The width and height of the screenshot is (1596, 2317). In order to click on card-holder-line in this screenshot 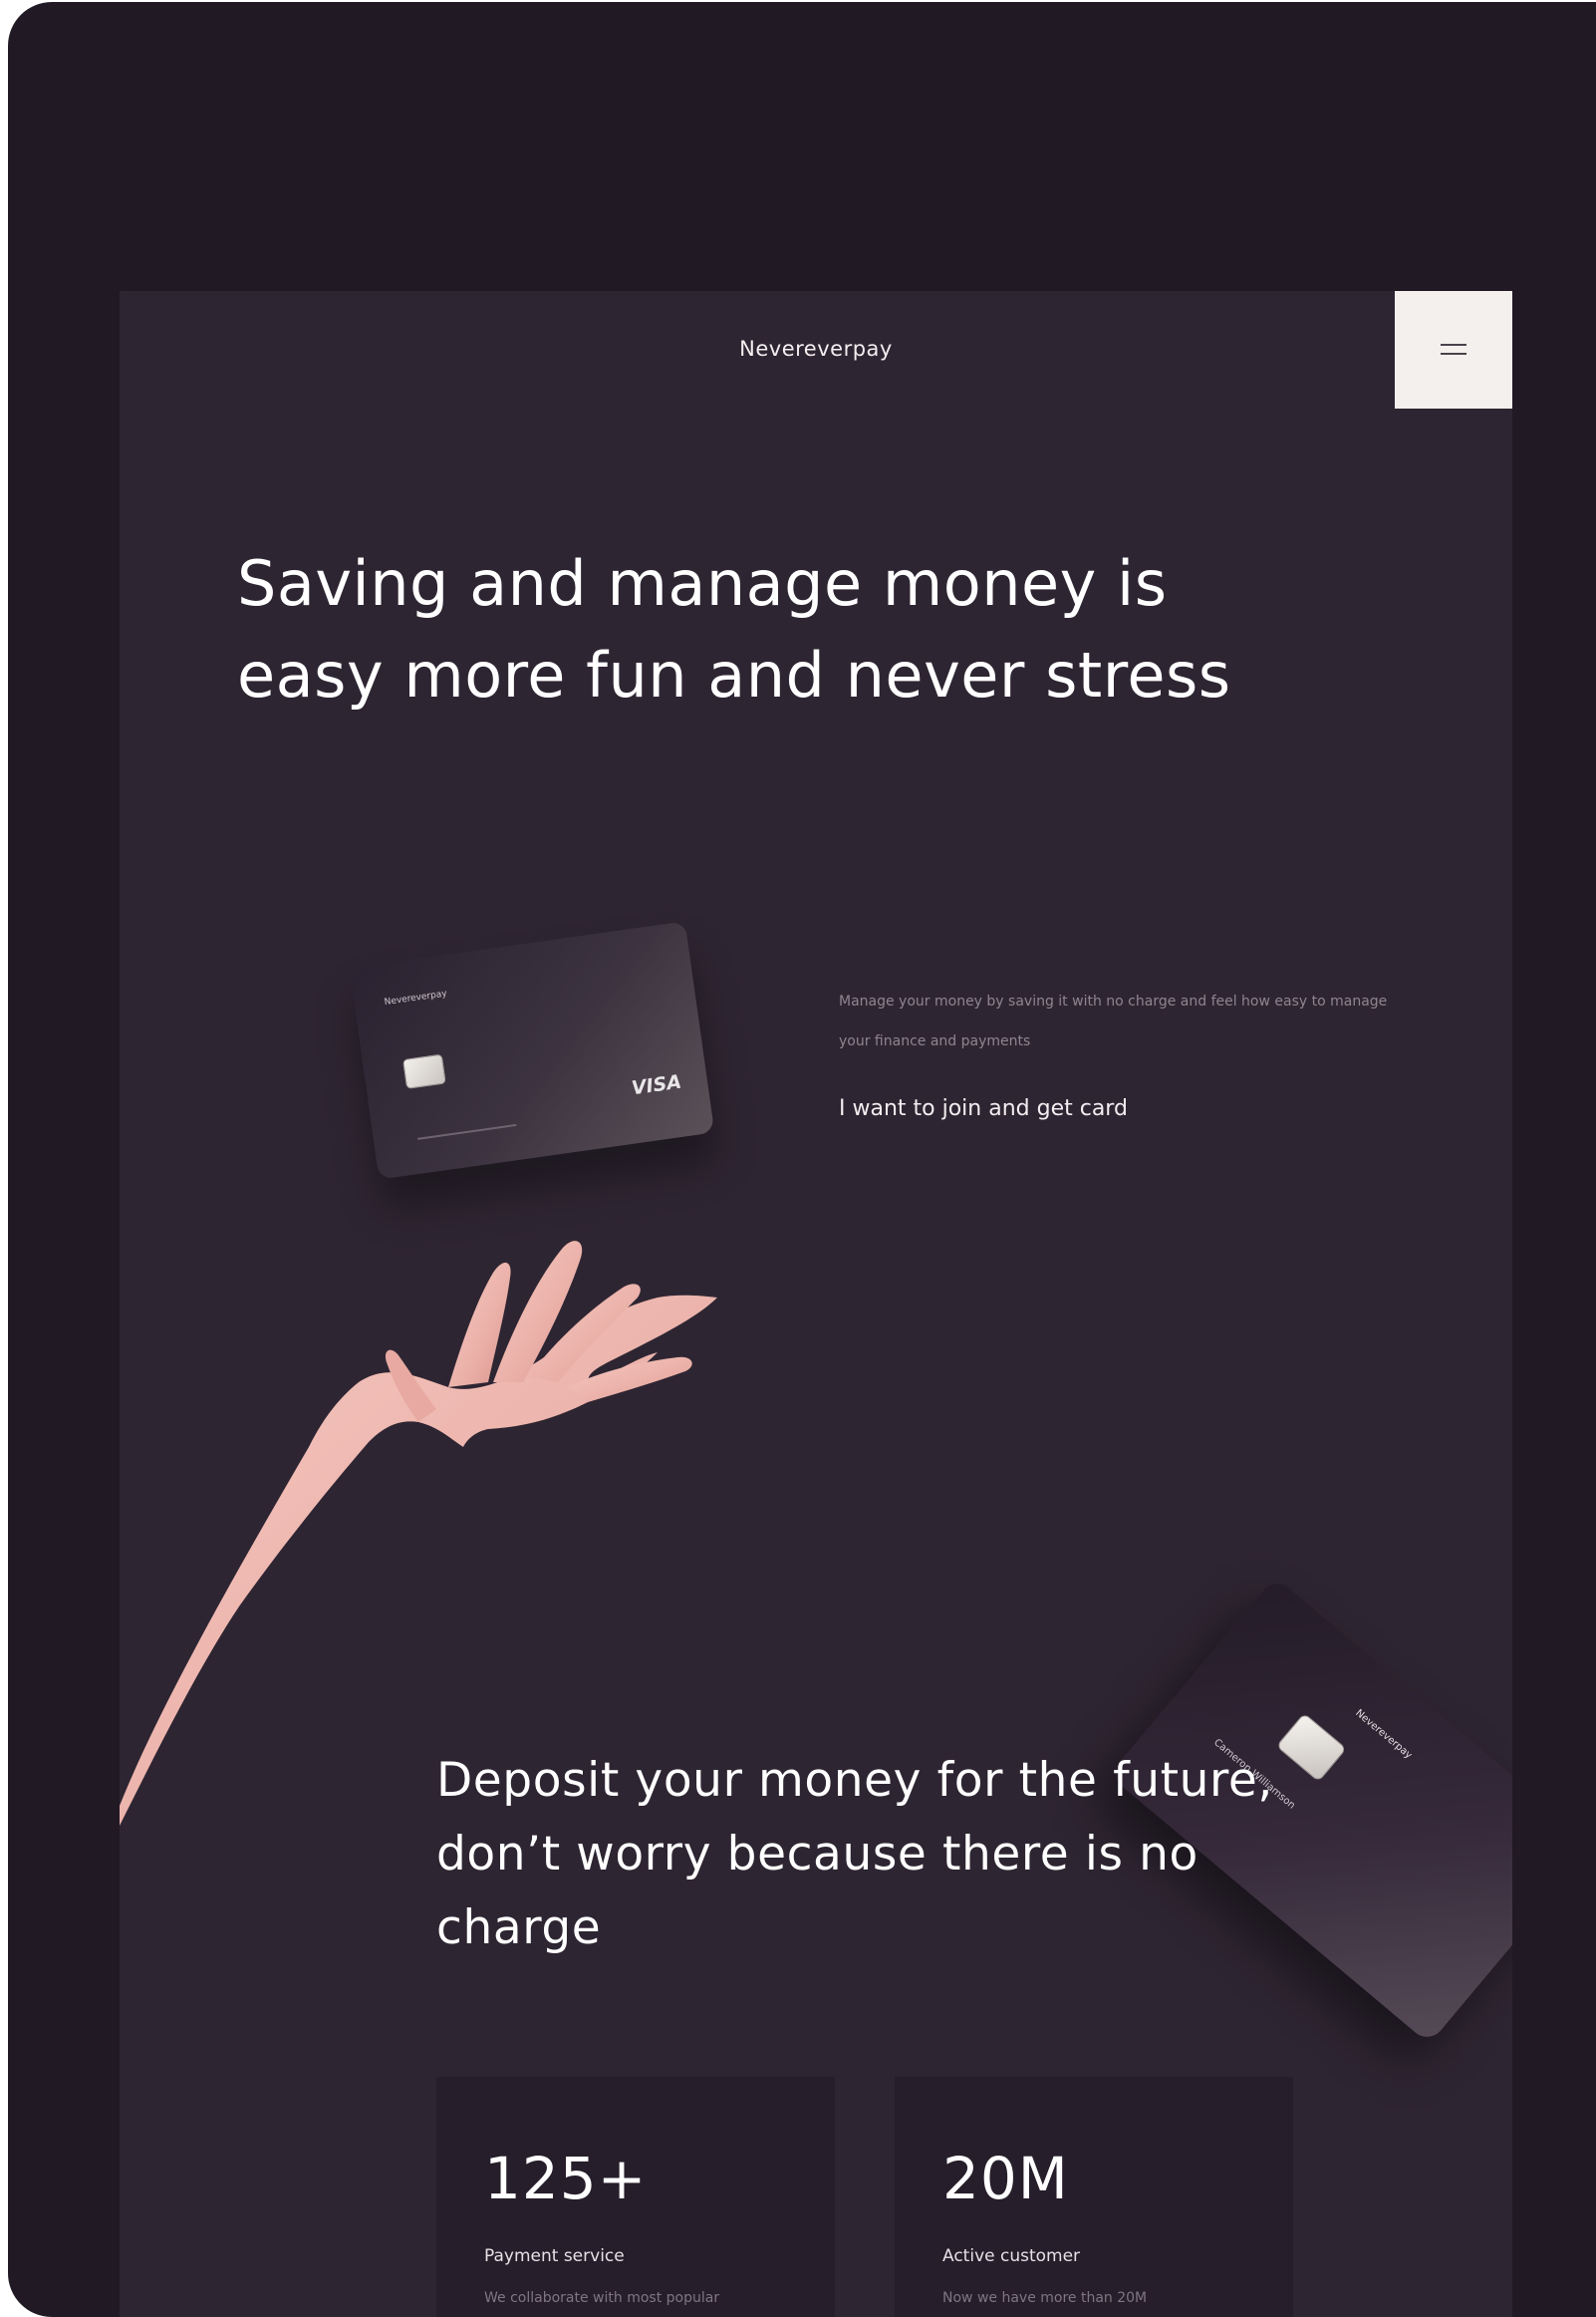, I will do `click(467, 1131)`.